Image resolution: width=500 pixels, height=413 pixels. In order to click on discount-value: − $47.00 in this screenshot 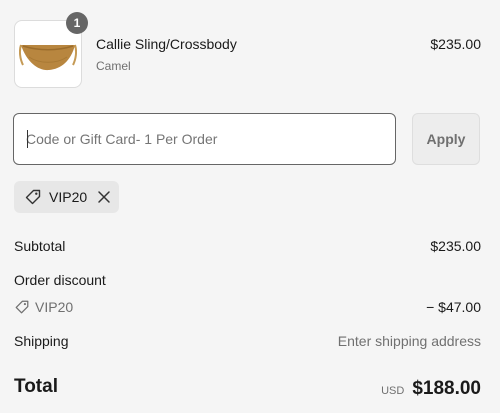, I will do `click(453, 307)`.